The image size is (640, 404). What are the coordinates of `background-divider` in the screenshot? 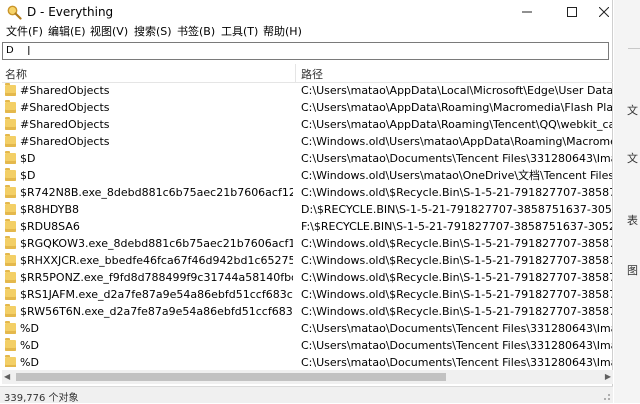 It's located at (634, 48).